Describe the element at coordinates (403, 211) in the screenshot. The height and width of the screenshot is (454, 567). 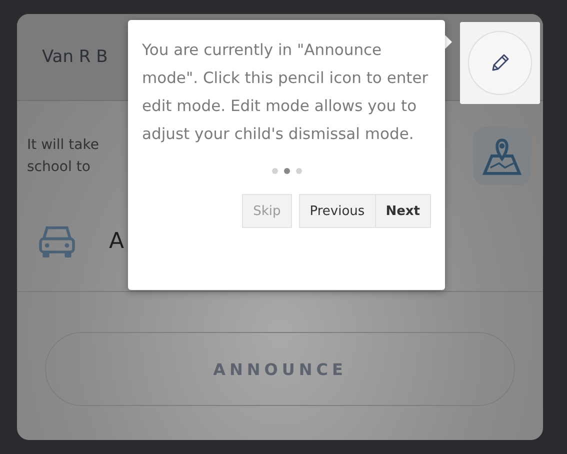
I see `next-button: Next` at that location.